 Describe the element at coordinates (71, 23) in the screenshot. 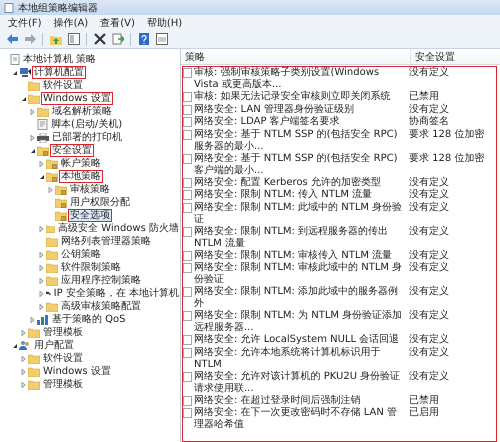

I see `menu-item: 操作(A)` at that location.